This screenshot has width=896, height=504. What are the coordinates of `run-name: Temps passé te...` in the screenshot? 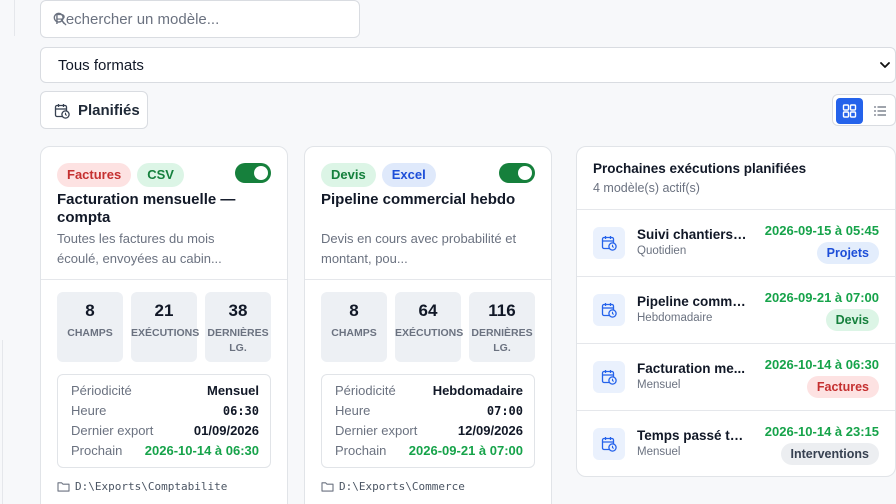 It's located at (692, 435).